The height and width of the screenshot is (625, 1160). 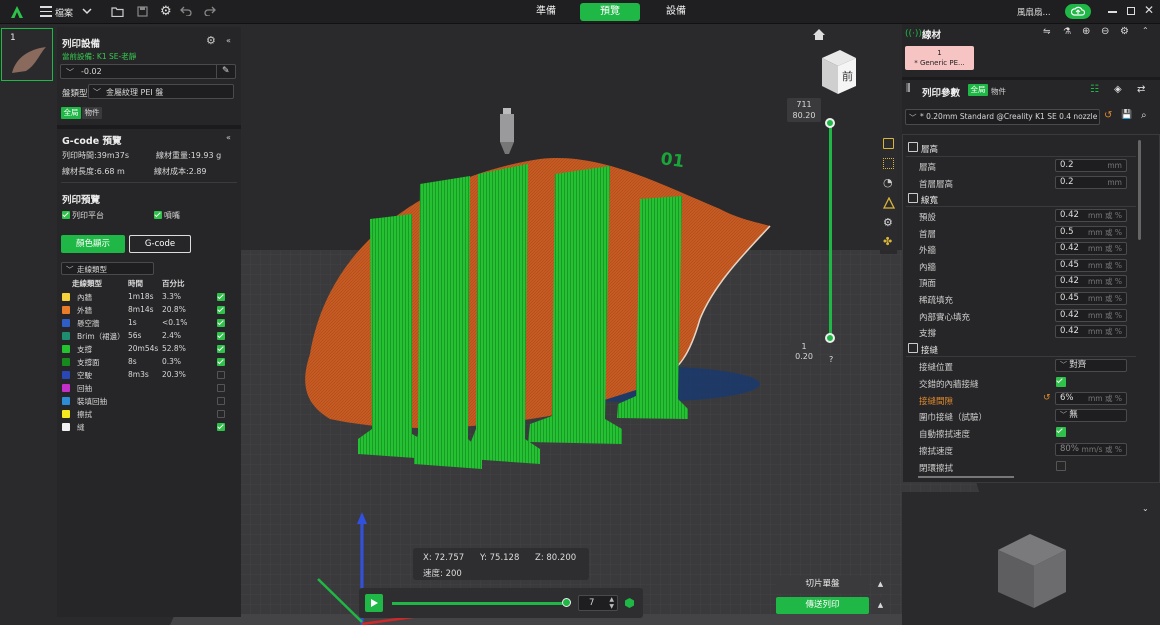 What do you see at coordinates (978, 90) in the screenshot?
I see `params-toggle-global: 全局` at bounding box center [978, 90].